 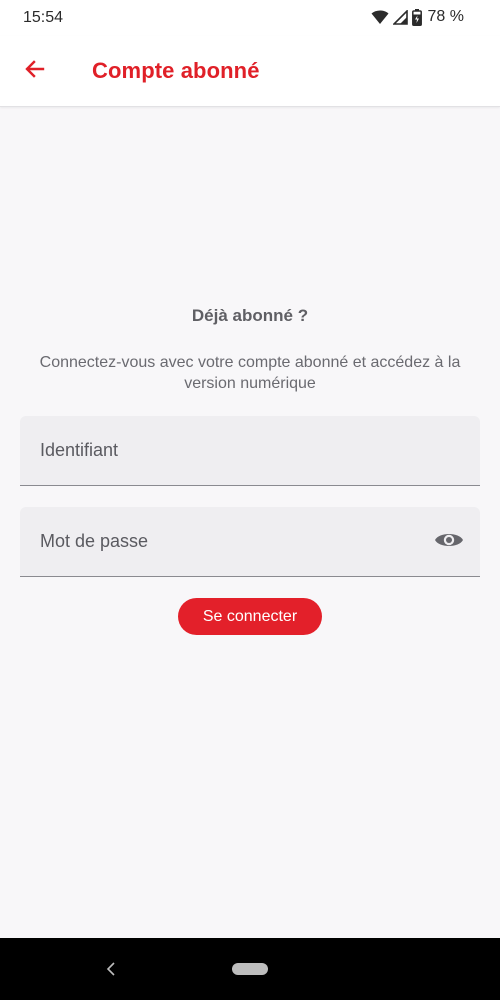 I want to click on wifi-icon, so click(x=380, y=17).